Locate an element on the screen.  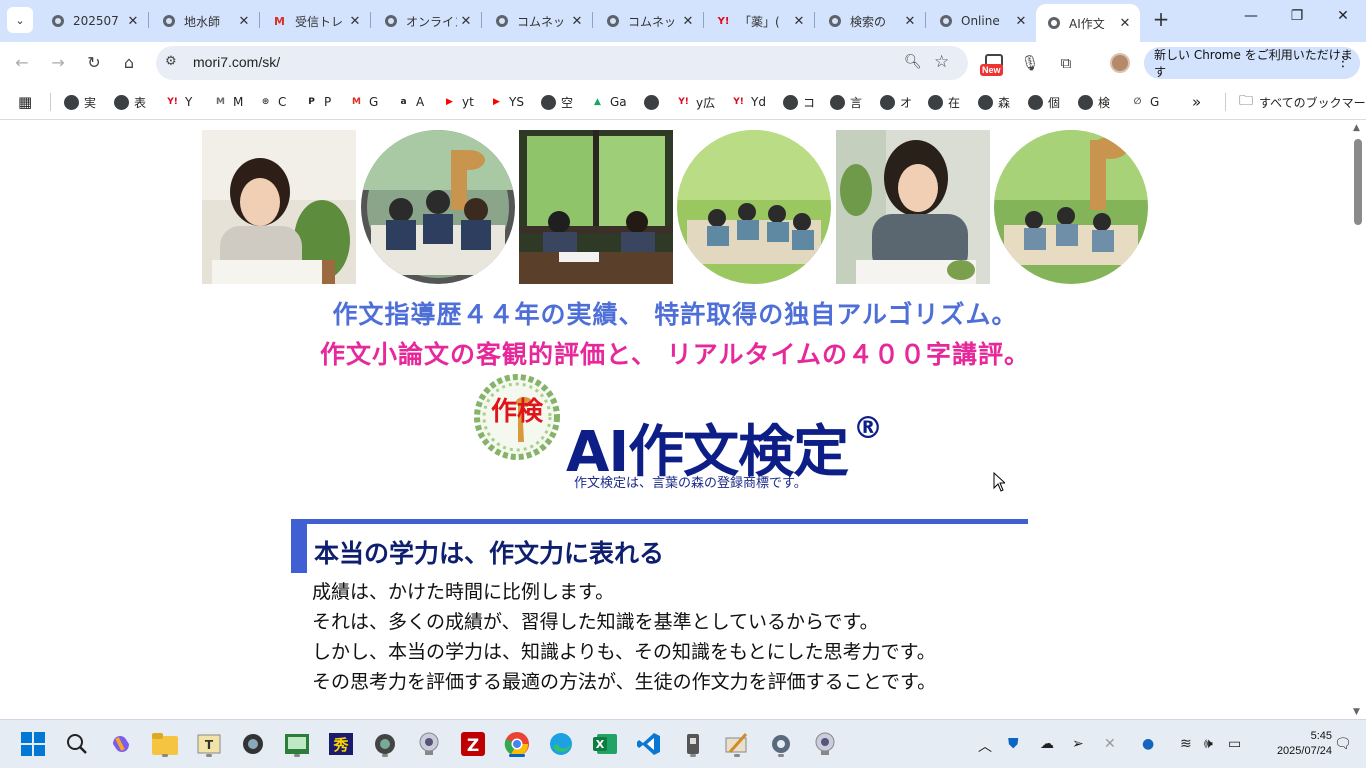
restore-button: ❐ is located at coordinates (1297, 20).